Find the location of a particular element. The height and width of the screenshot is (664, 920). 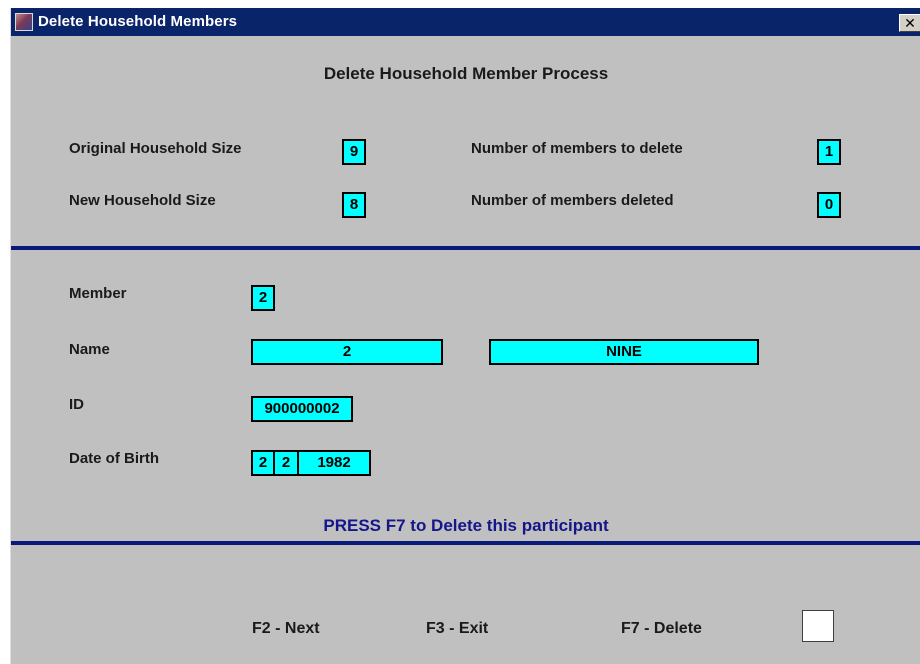

date-of-birth-label: Date of Birth is located at coordinates (114, 458).